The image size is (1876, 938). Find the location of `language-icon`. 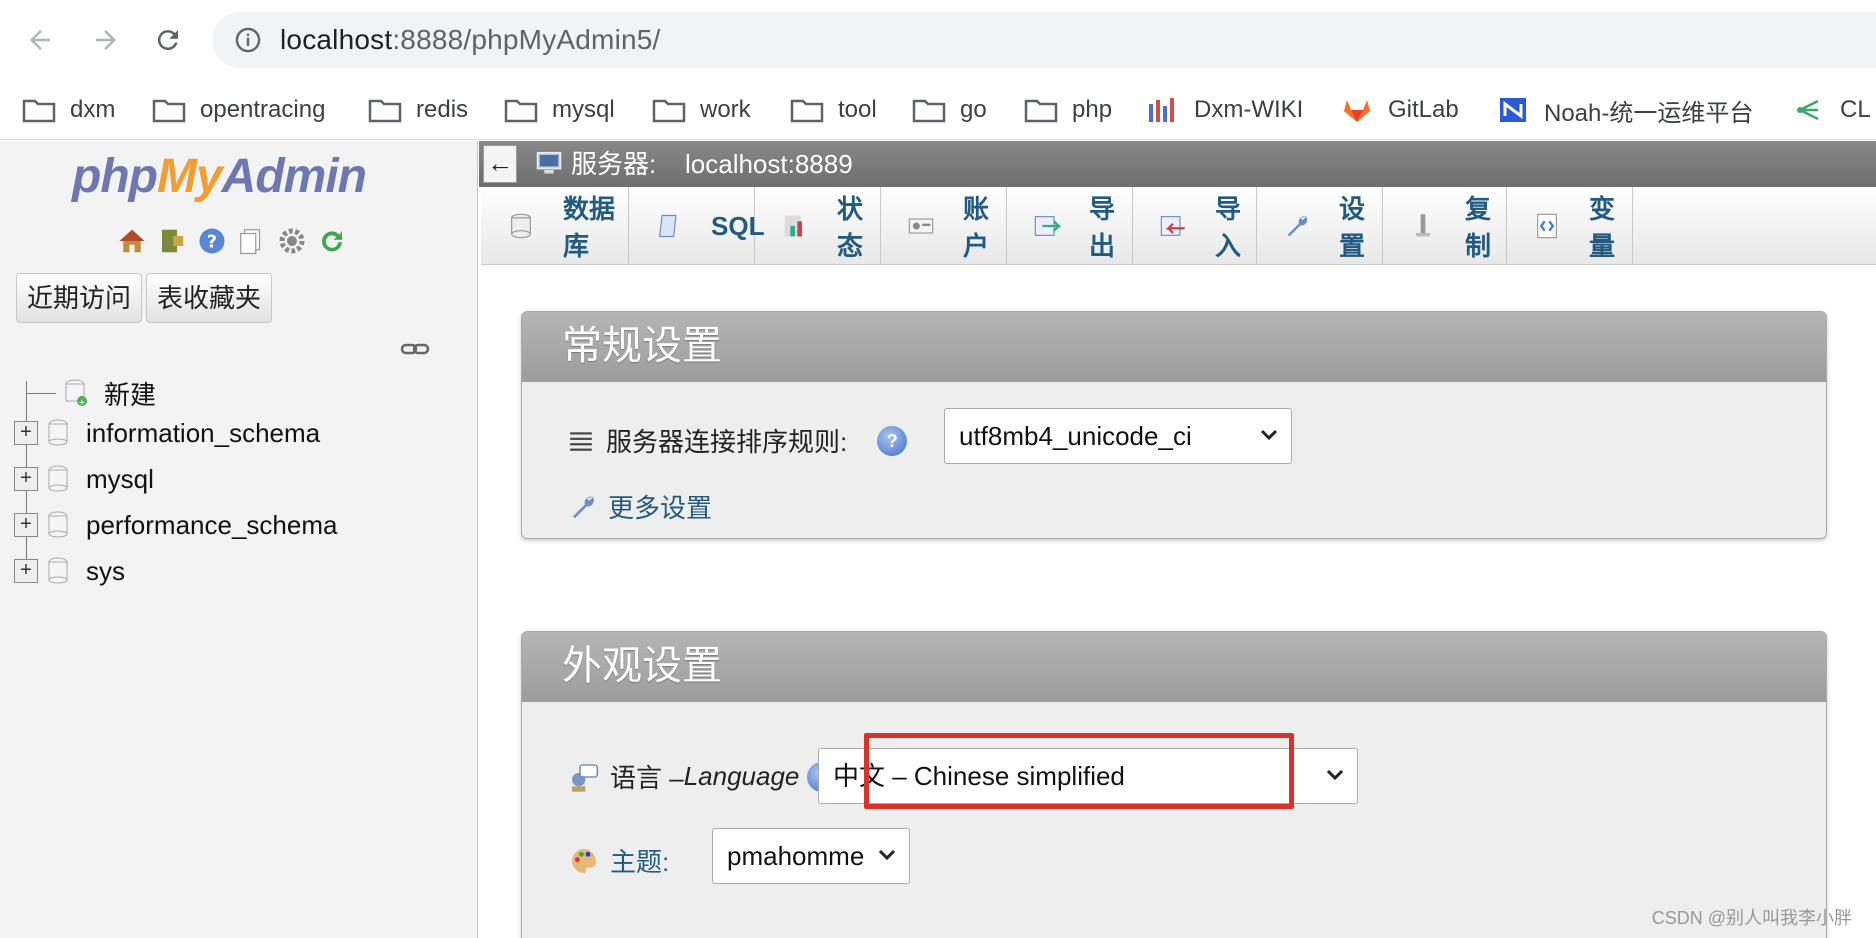

language-icon is located at coordinates (585, 777).